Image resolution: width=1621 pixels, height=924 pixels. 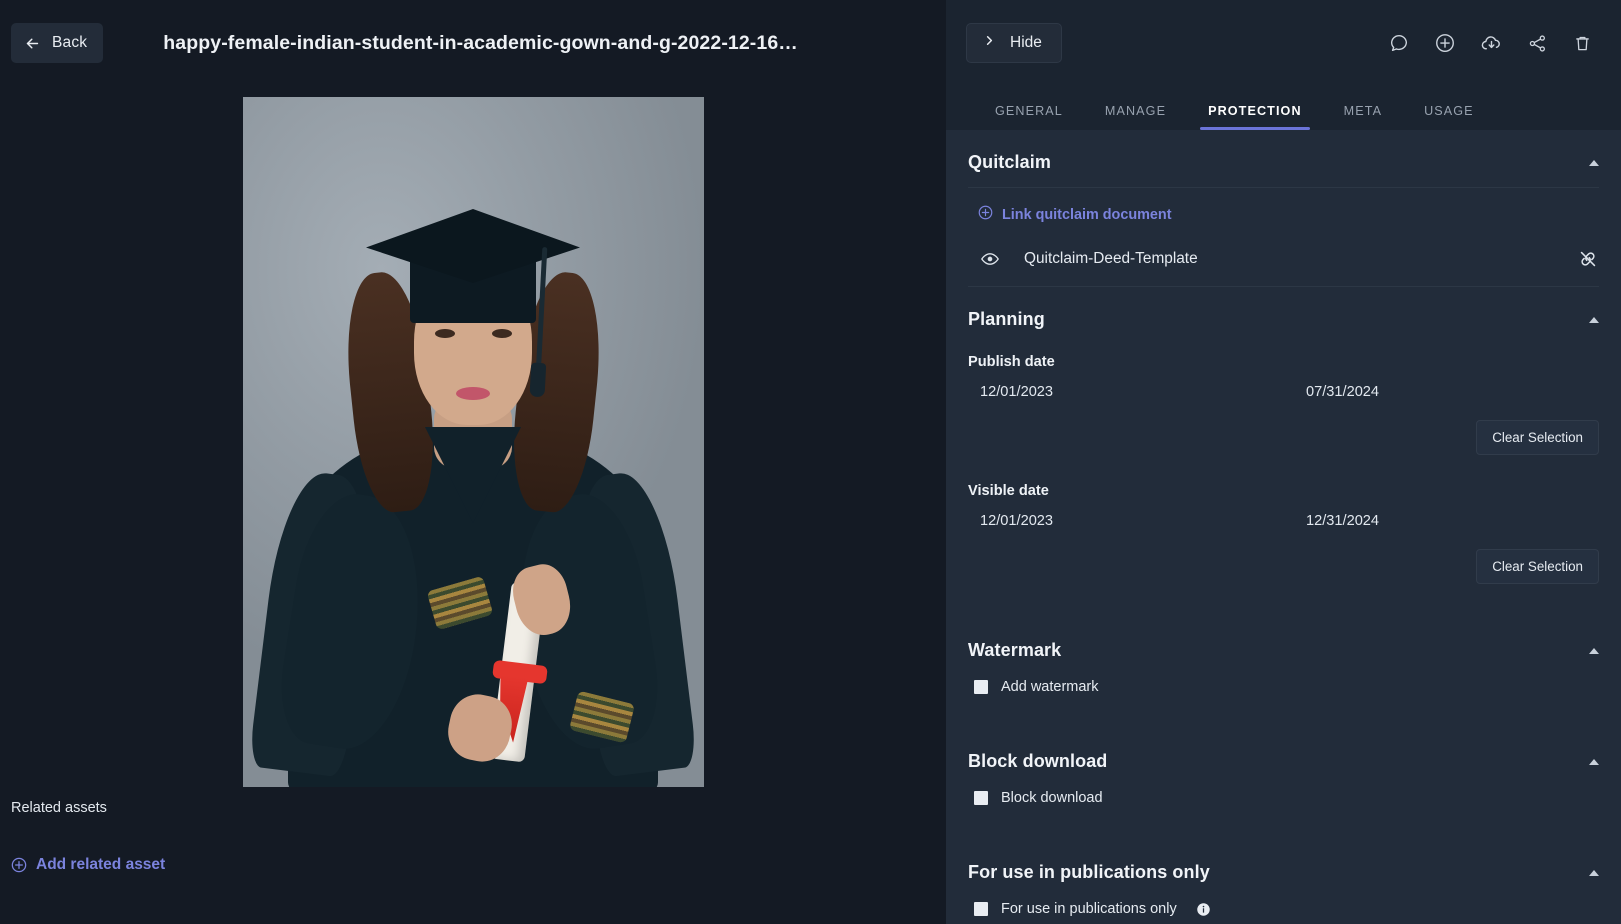 What do you see at coordinates (1449, 117) in the screenshot?
I see `tab-usage: USAGE` at bounding box center [1449, 117].